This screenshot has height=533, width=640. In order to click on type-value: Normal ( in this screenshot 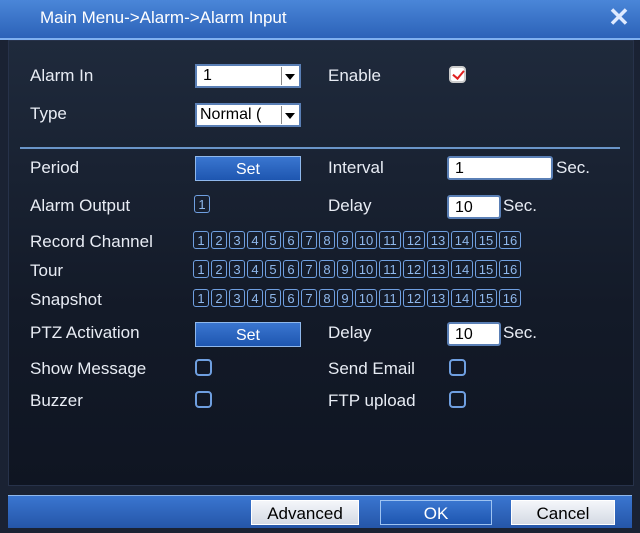, I will do `click(231, 114)`.